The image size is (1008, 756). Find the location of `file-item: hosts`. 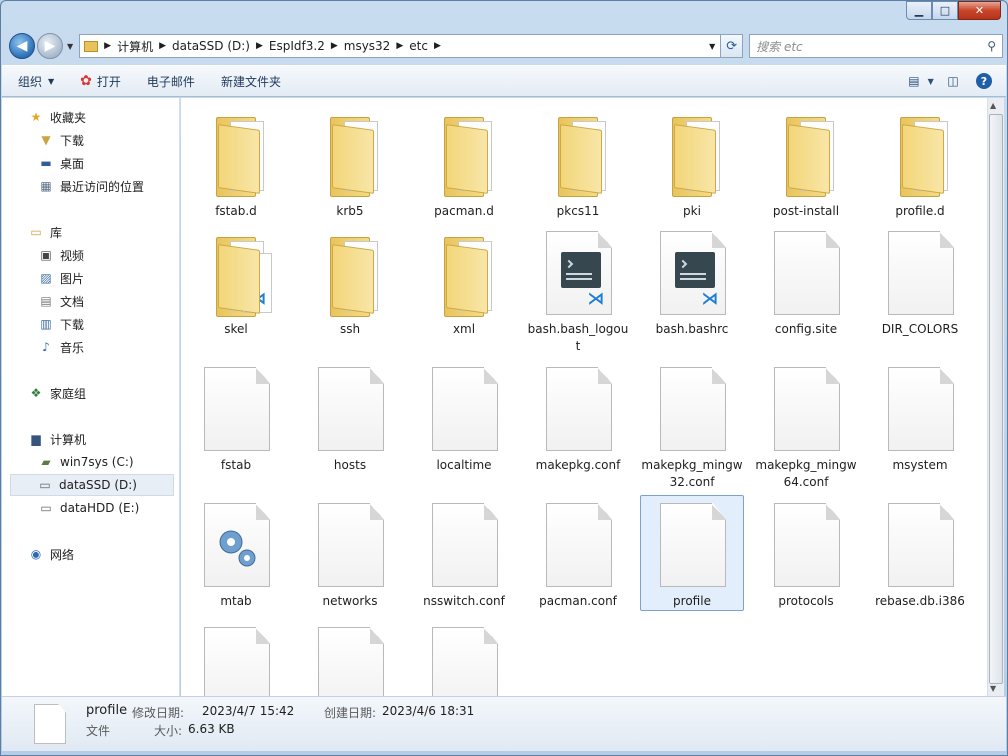

file-item: hosts is located at coordinates (350, 417).